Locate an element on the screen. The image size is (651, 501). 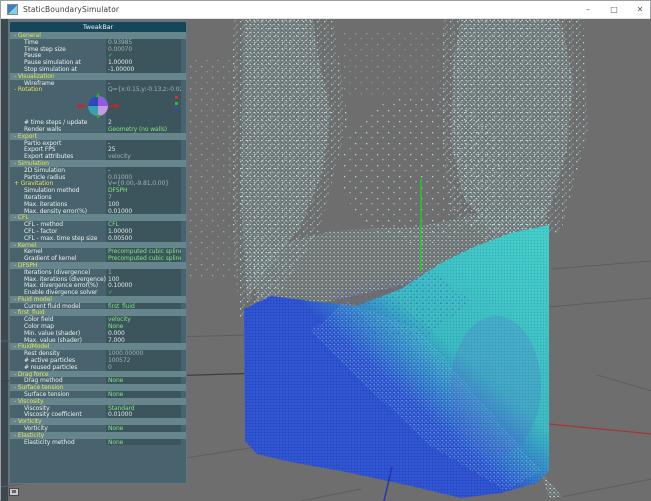
tweakbar-row: Viscosity Standard is located at coordinates (98, 408).